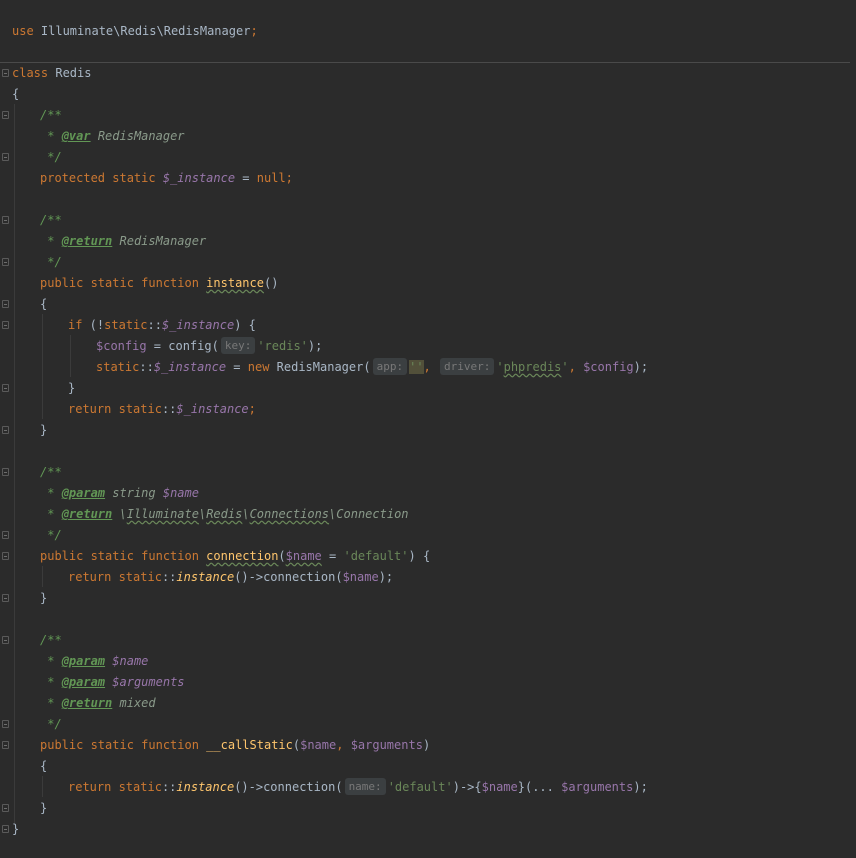 The width and height of the screenshot is (856, 858). Describe the element at coordinates (169, 787) in the screenshot. I see `punct-token: ::` at that location.